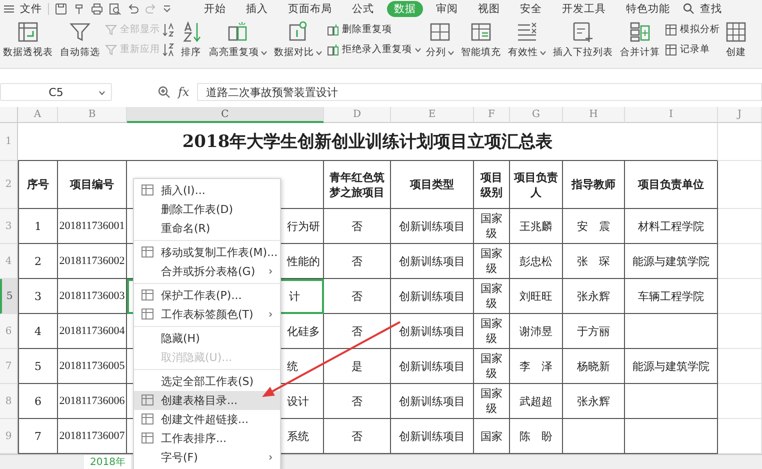 The image size is (762, 469). Describe the element at coordinates (688, 8) in the screenshot. I see `search-icon` at that location.